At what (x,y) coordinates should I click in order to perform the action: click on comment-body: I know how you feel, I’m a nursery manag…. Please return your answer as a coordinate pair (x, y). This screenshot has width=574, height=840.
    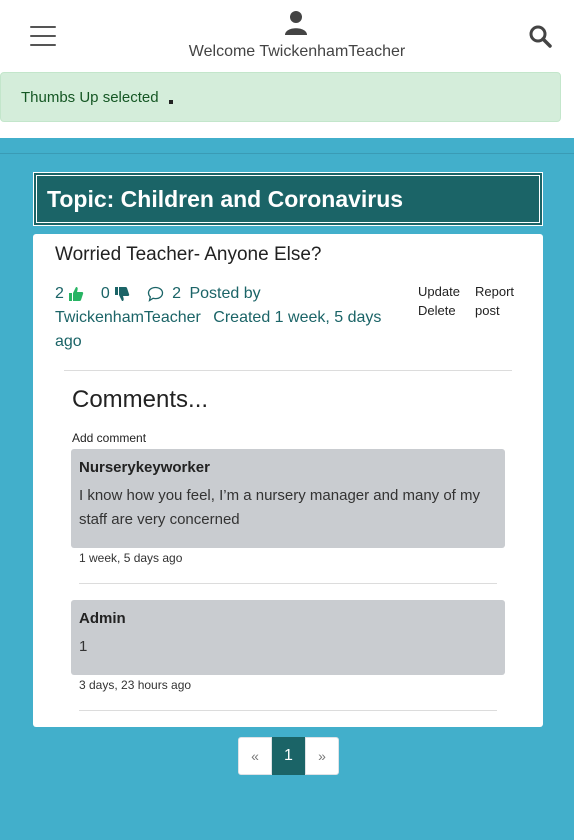
    Looking at the image, I should click on (280, 507).